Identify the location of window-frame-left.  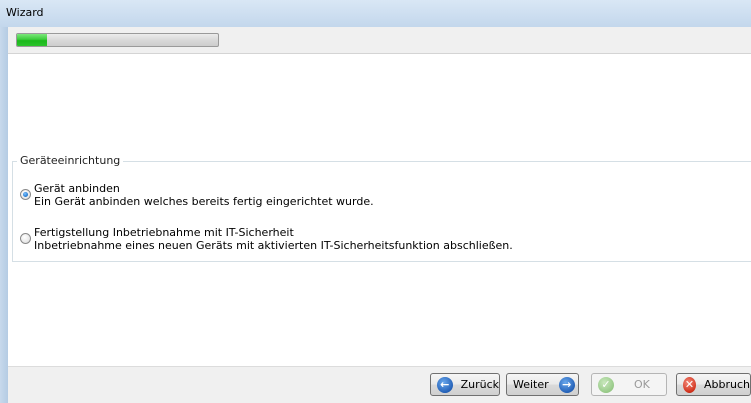
(4, 215).